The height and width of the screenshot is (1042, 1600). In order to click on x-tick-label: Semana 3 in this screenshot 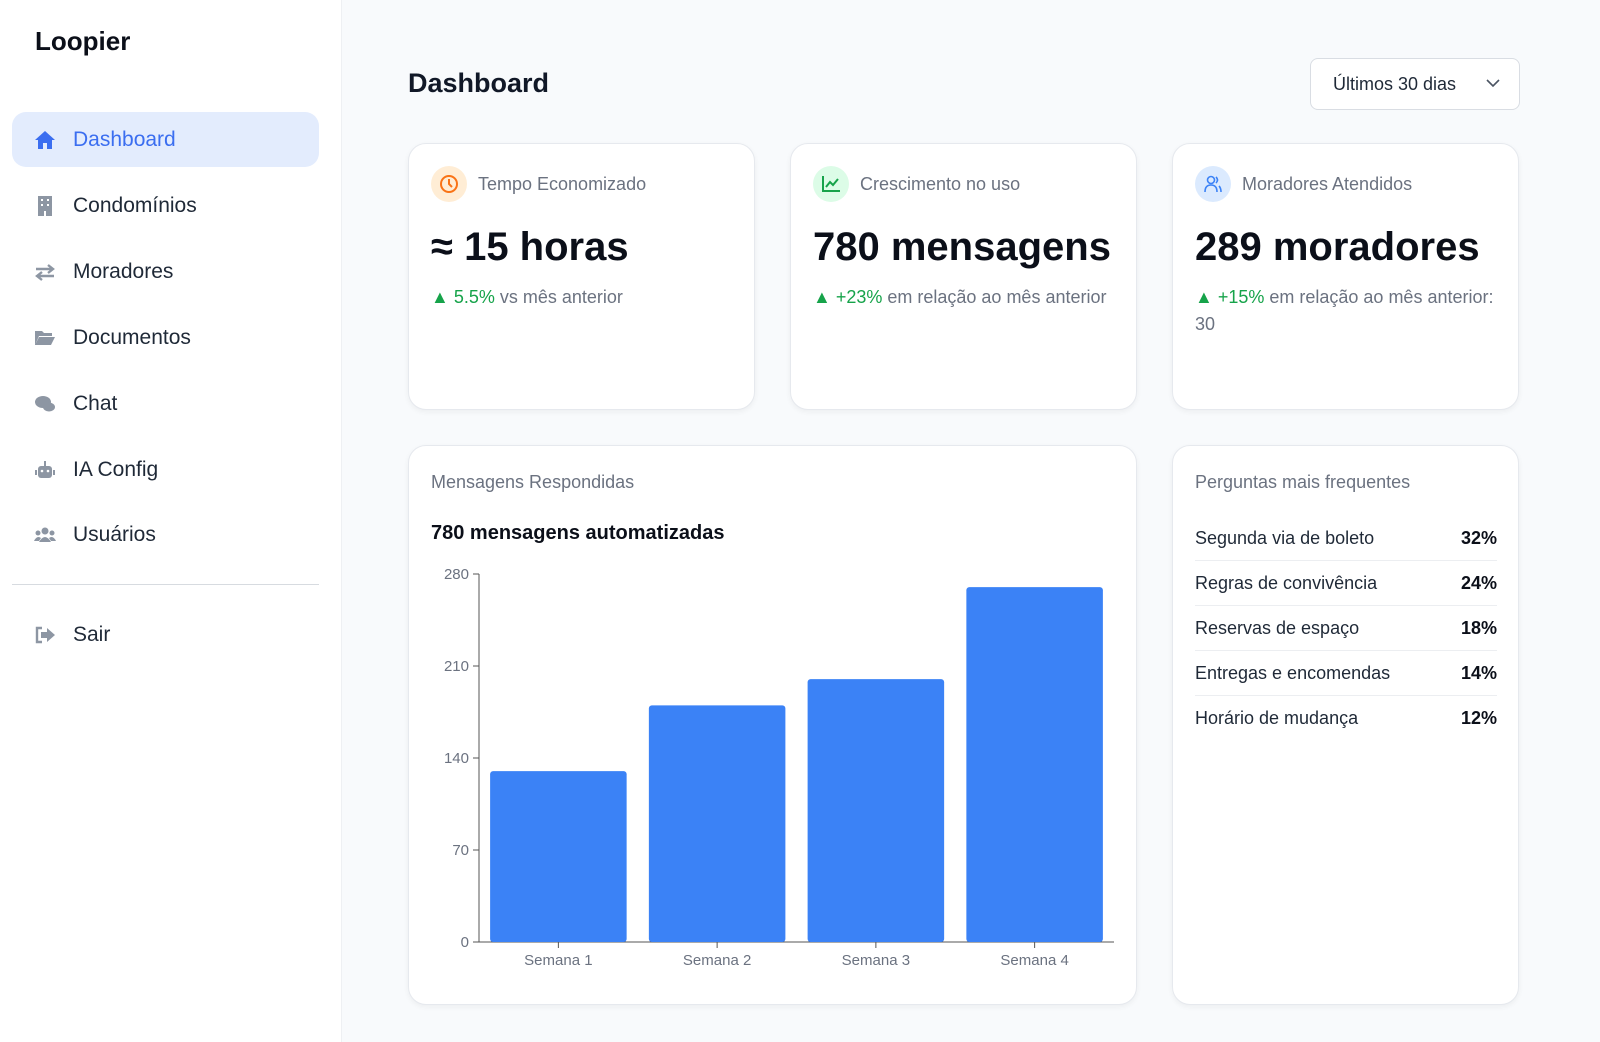, I will do `click(876, 960)`.